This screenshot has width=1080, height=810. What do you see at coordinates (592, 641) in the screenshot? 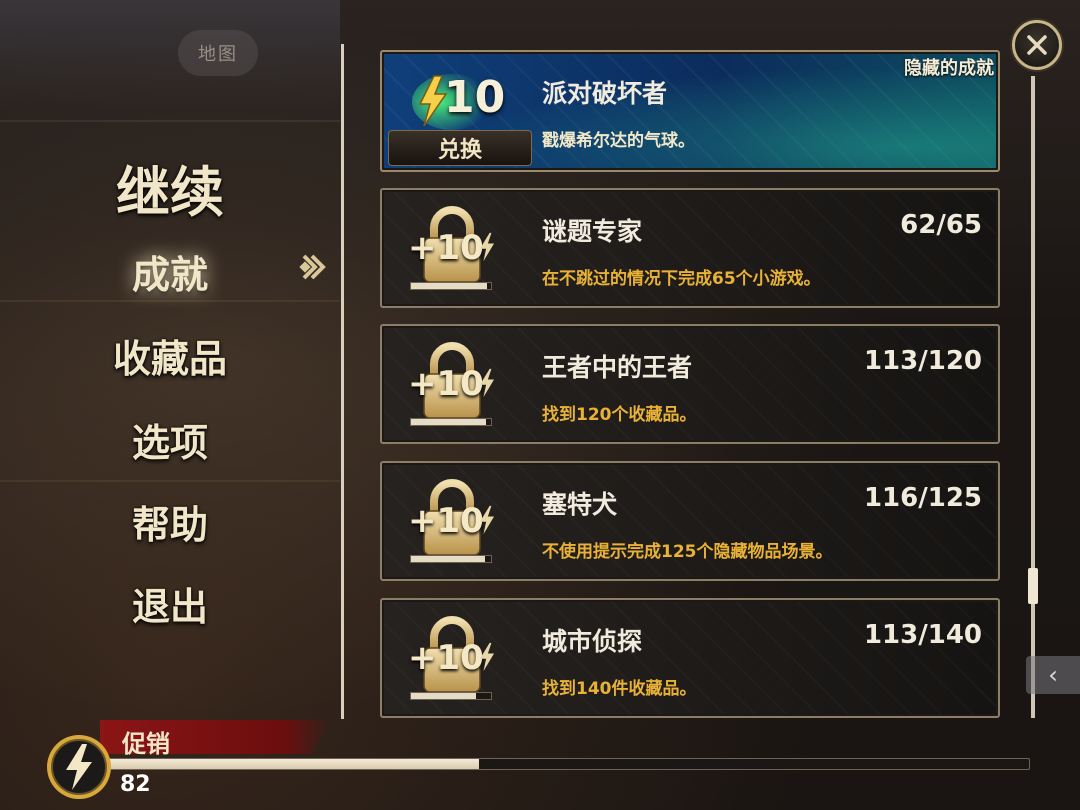
I see `achievement-title: 城市侦探` at bounding box center [592, 641].